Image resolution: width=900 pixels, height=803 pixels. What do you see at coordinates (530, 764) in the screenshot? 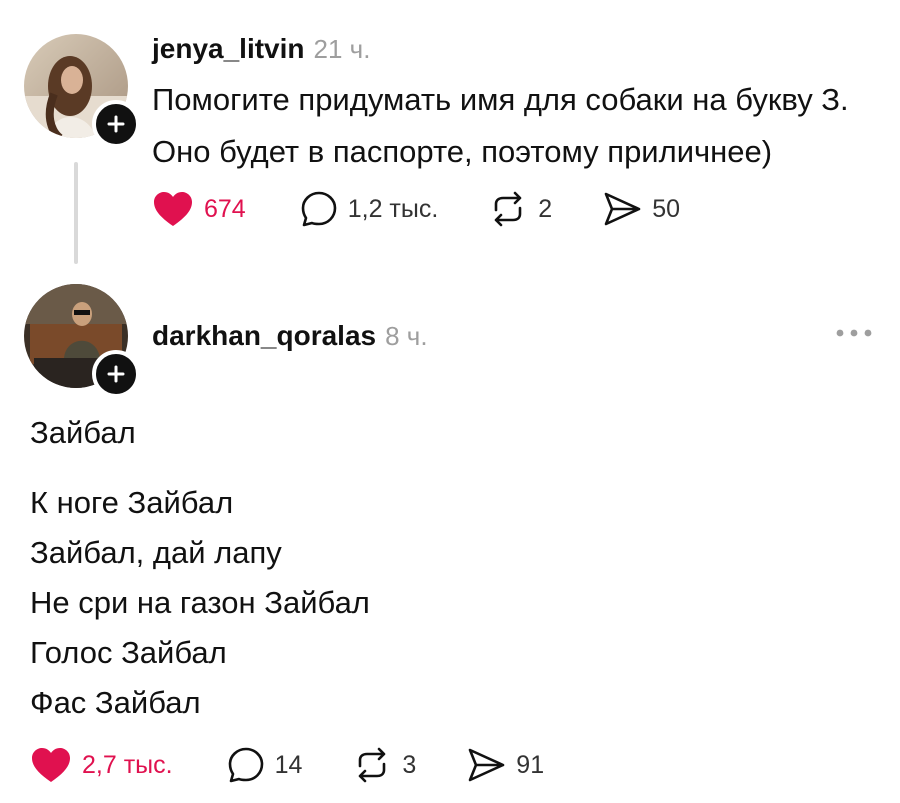
I see `share-count: 91` at bounding box center [530, 764].